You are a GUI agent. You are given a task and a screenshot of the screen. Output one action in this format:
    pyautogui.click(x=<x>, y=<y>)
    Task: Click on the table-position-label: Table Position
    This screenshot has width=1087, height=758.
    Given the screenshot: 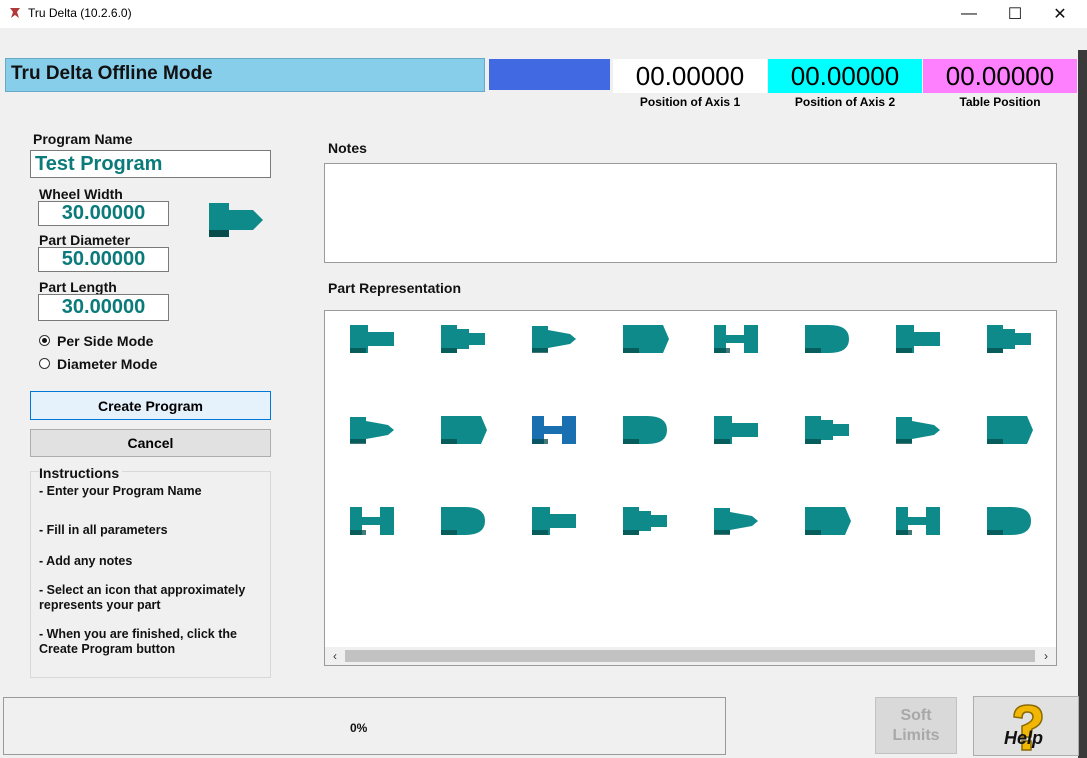 What is the action you would take?
    pyautogui.click(x=1000, y=102)
    